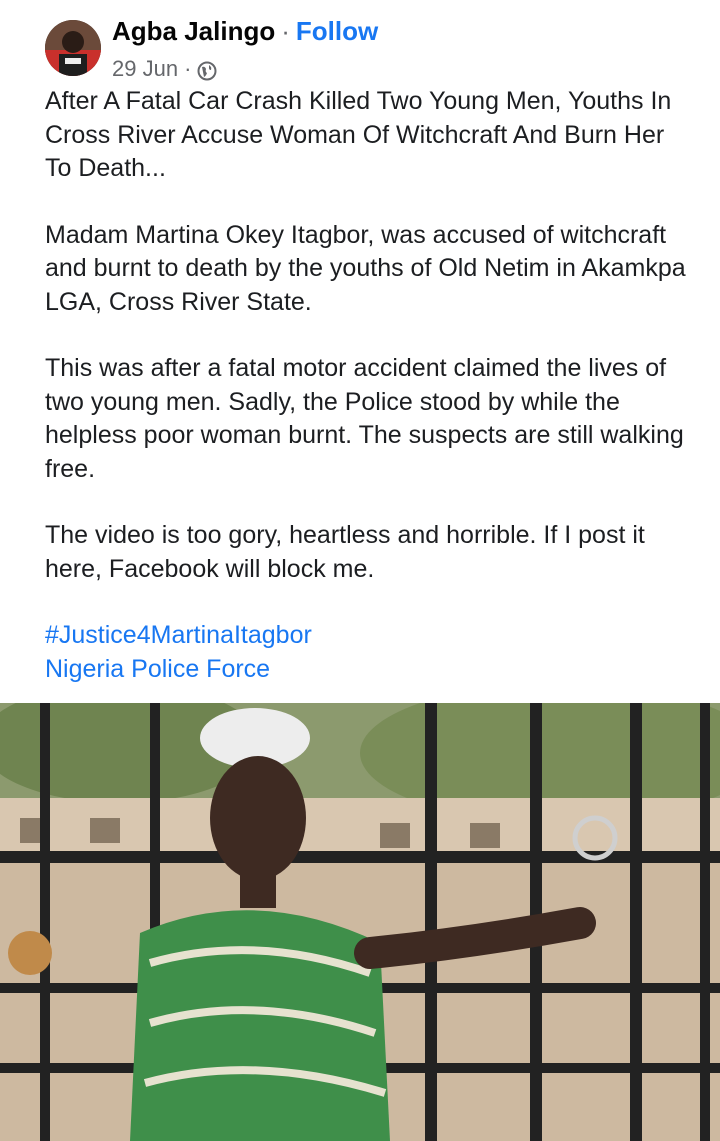 This screenshot has height=1141, width=720. What do you see at coordinates (145, 69) in the screenshot?
I see `post-date: 29 Jun` at bounding box center [145, 69].